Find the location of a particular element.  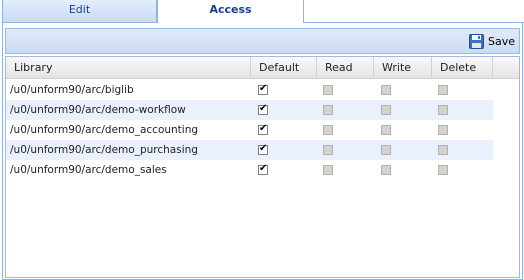

column-header-delete: Delete is located at coordinates (462, 68).